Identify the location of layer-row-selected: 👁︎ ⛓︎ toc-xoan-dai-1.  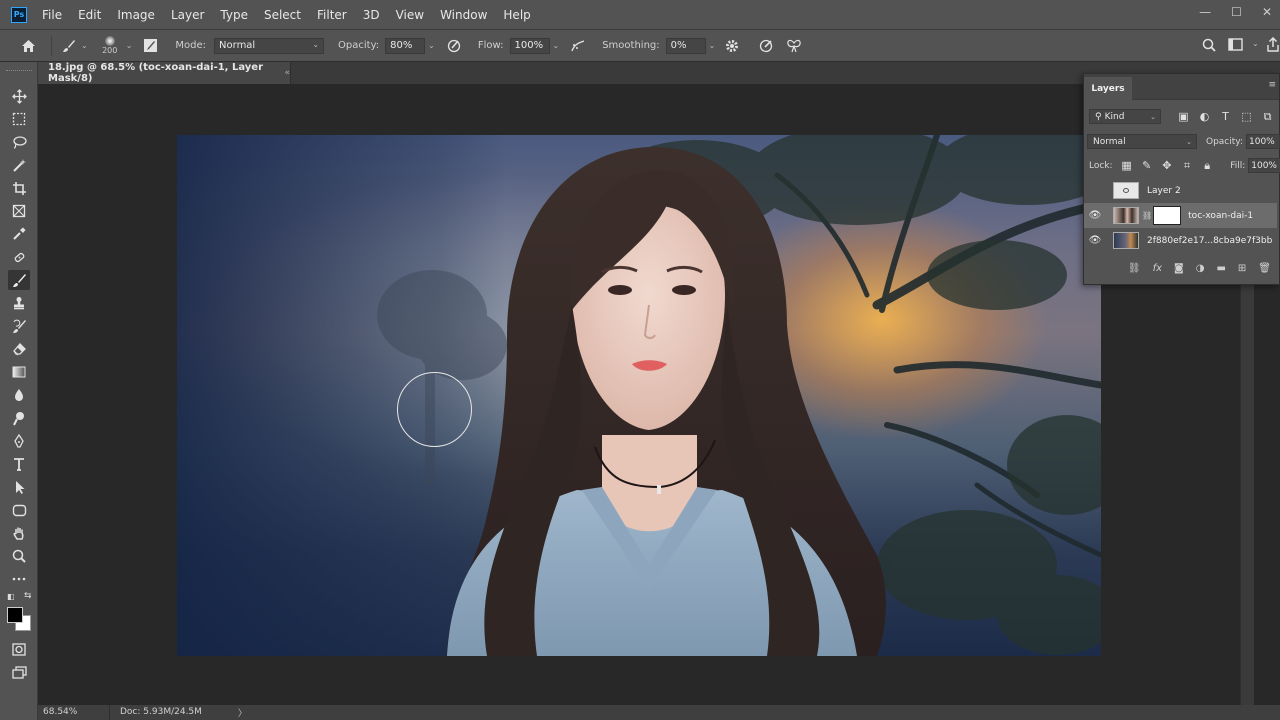
(1180, 215).